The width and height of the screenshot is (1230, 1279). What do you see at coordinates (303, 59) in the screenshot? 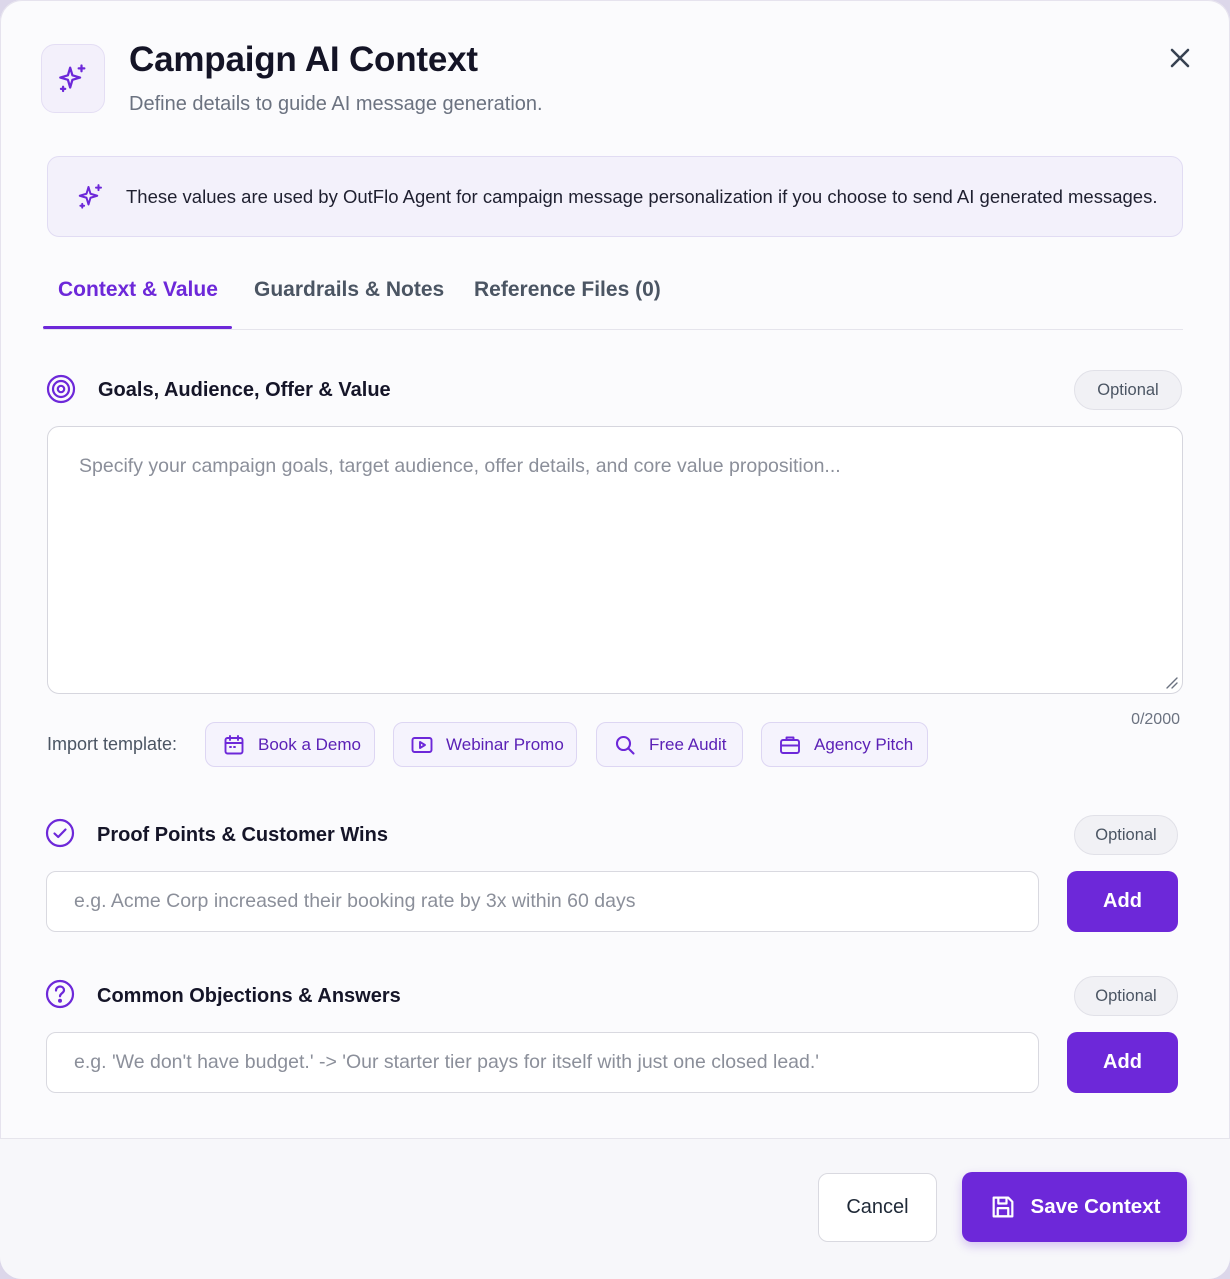
I see `modal-title: Campaign AI Context` at bounding box center [303, 59].